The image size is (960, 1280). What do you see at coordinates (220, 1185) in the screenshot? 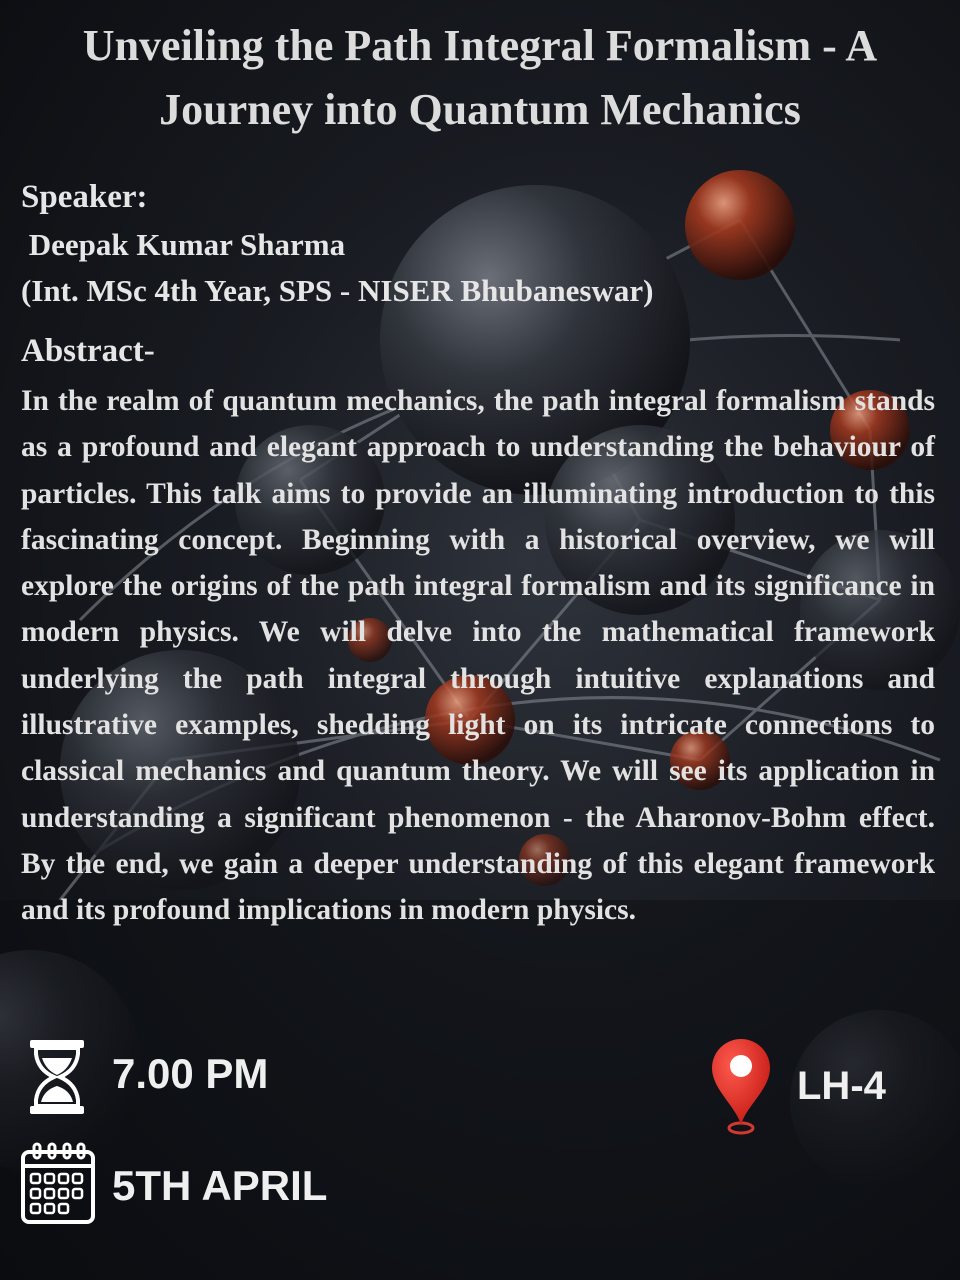
I see `event-date: 5TH APRIL` at bounding box center [220, 1185].